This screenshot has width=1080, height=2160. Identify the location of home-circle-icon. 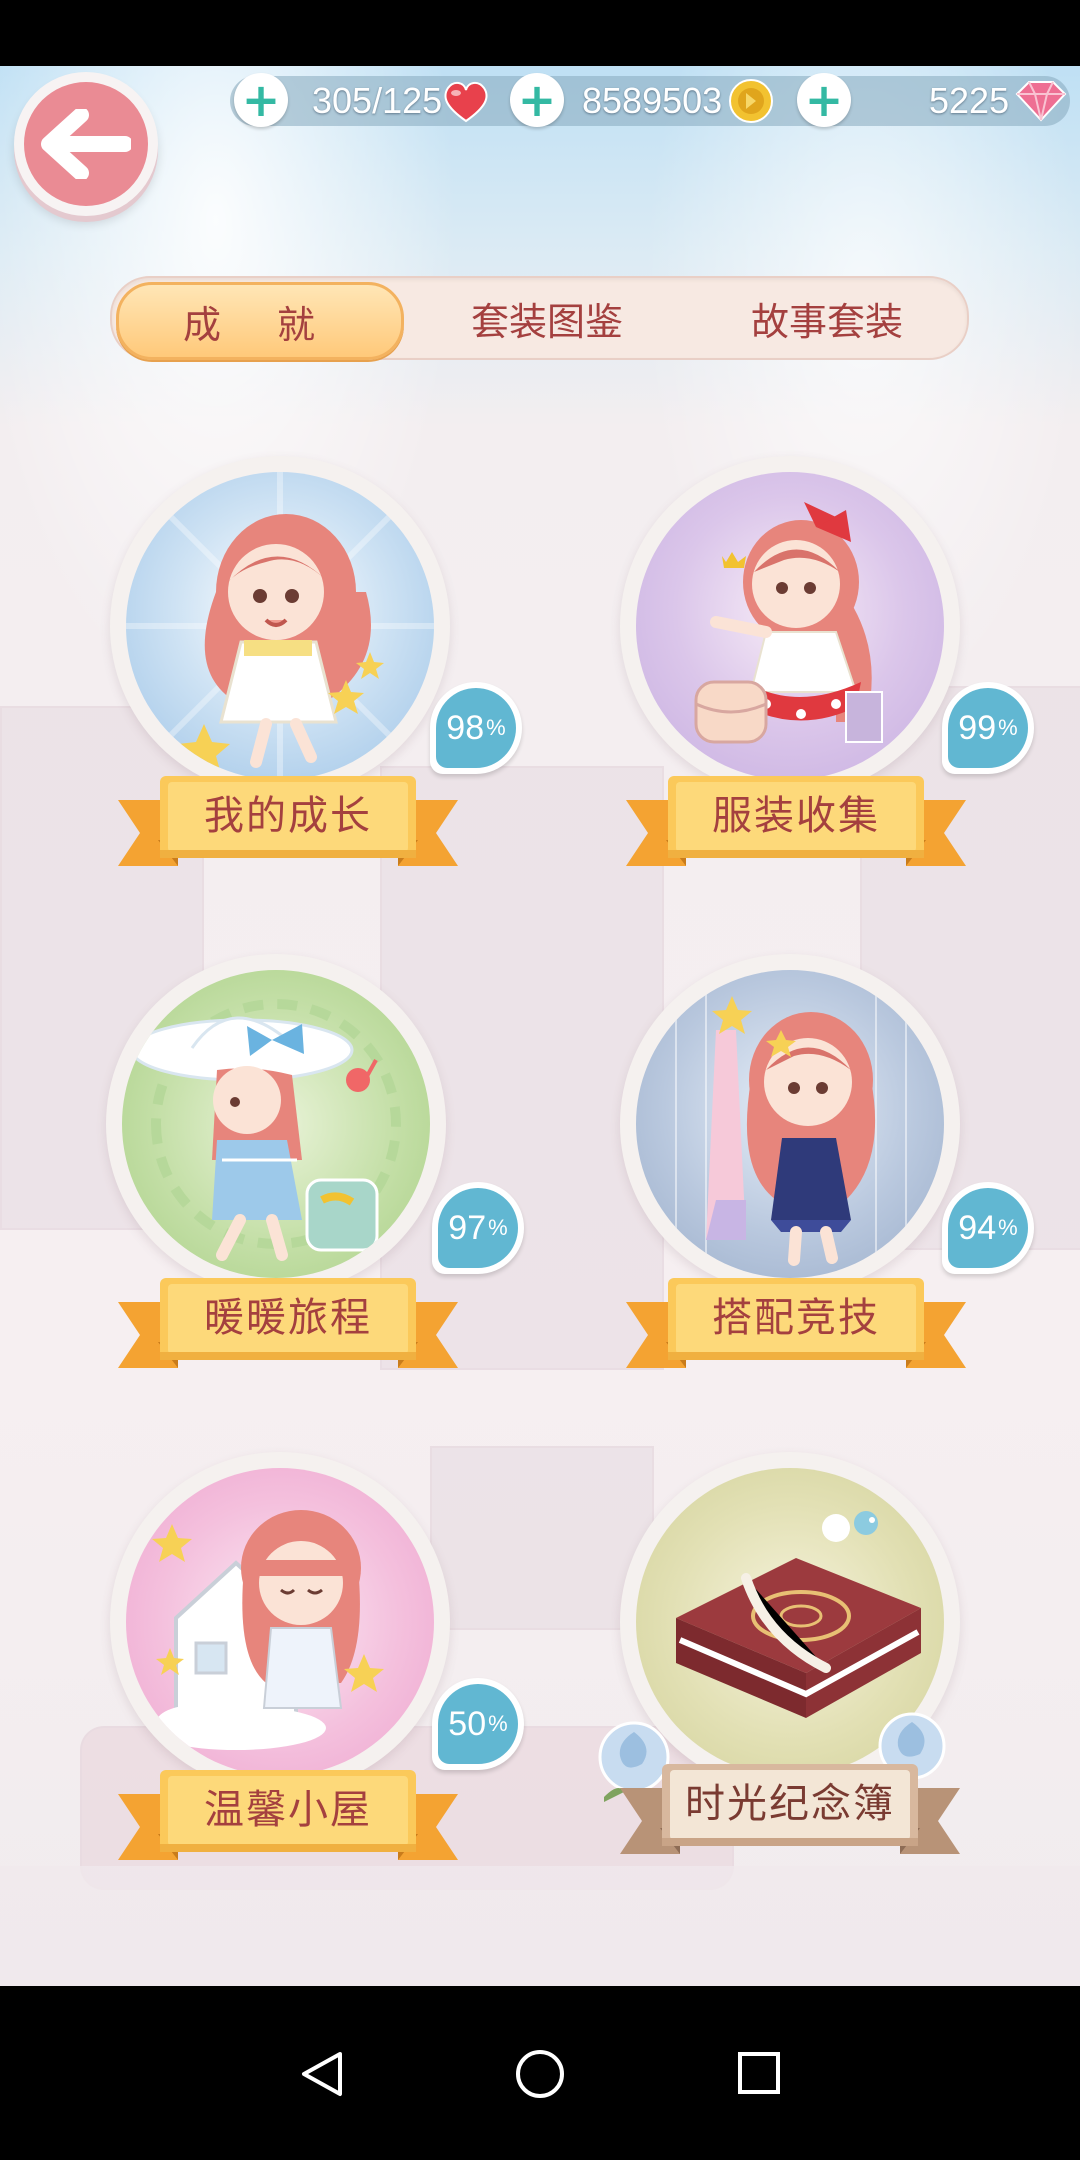
(540, 2074).